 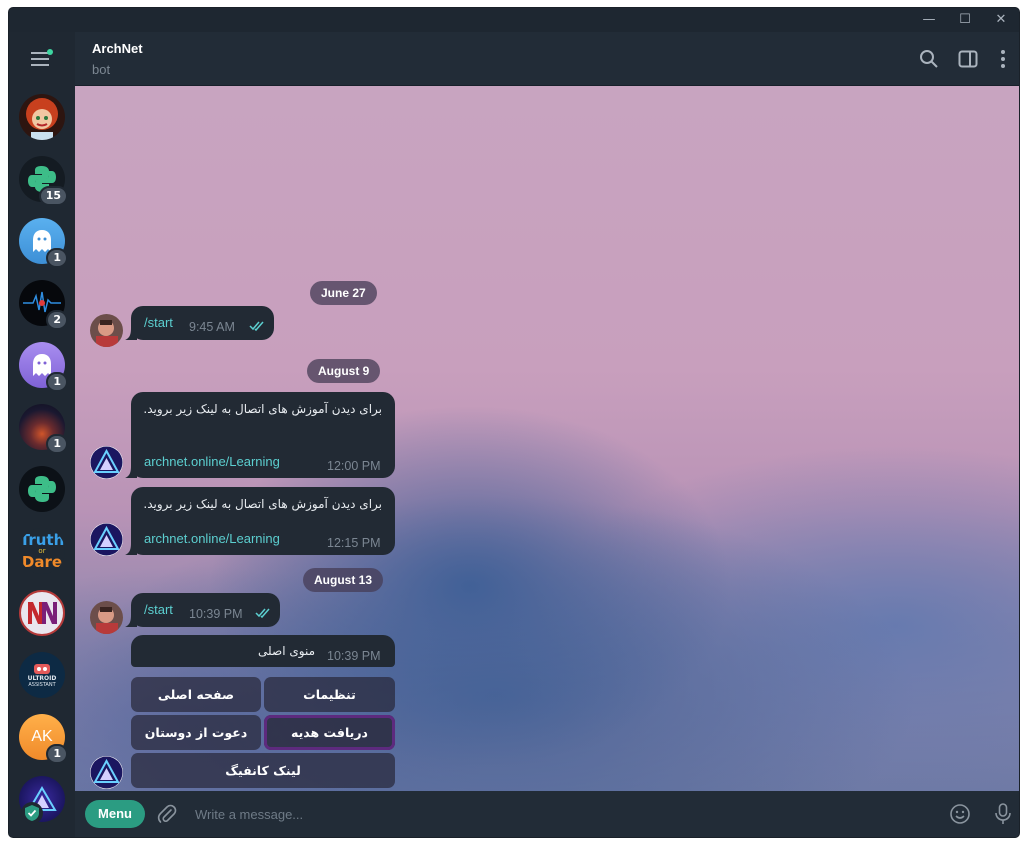 I want to click on sidebar-toggle-icon, so click(x=968, y=59).